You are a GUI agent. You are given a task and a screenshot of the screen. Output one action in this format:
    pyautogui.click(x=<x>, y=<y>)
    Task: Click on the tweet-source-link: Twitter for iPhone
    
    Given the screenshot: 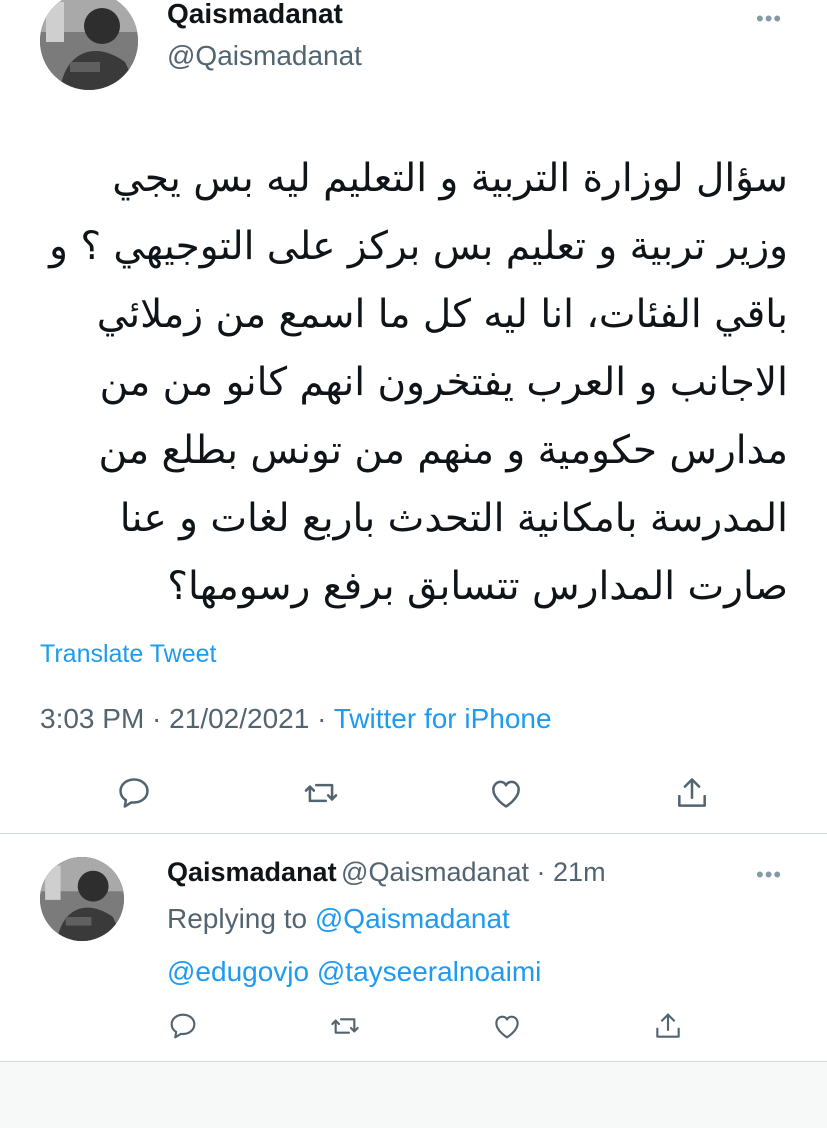 What is the action you would take?
    pyautogui.click(x=443, y=718)
    